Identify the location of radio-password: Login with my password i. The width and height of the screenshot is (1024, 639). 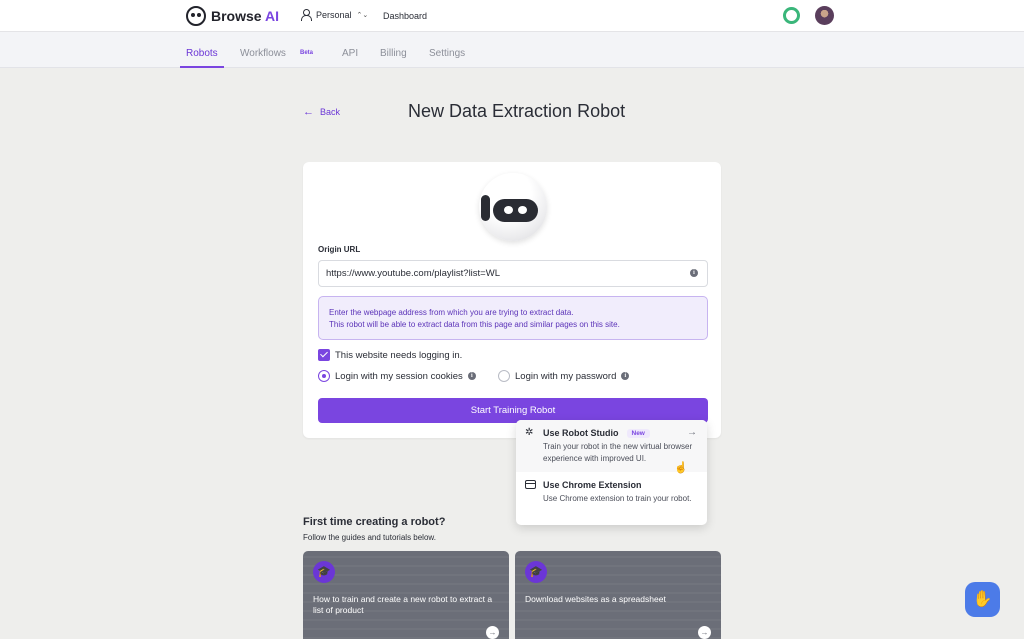
(564, 376).